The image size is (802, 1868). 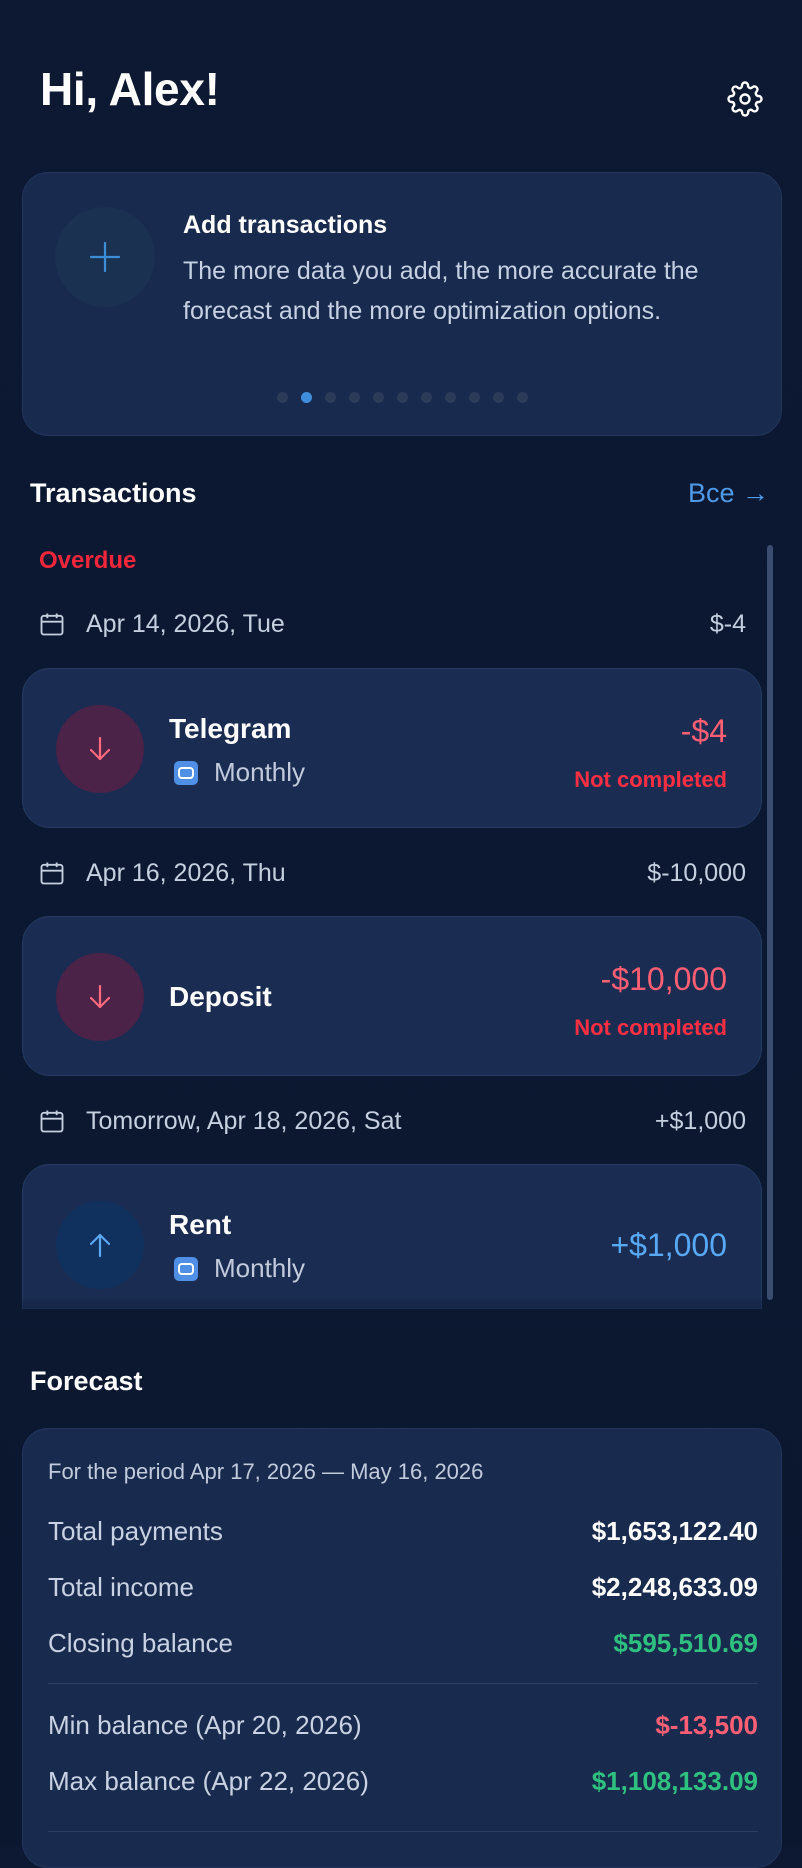 I want to click on transaction-card-deposit: Deposit -$10,000 Not completed, so click(x=392, y=996).